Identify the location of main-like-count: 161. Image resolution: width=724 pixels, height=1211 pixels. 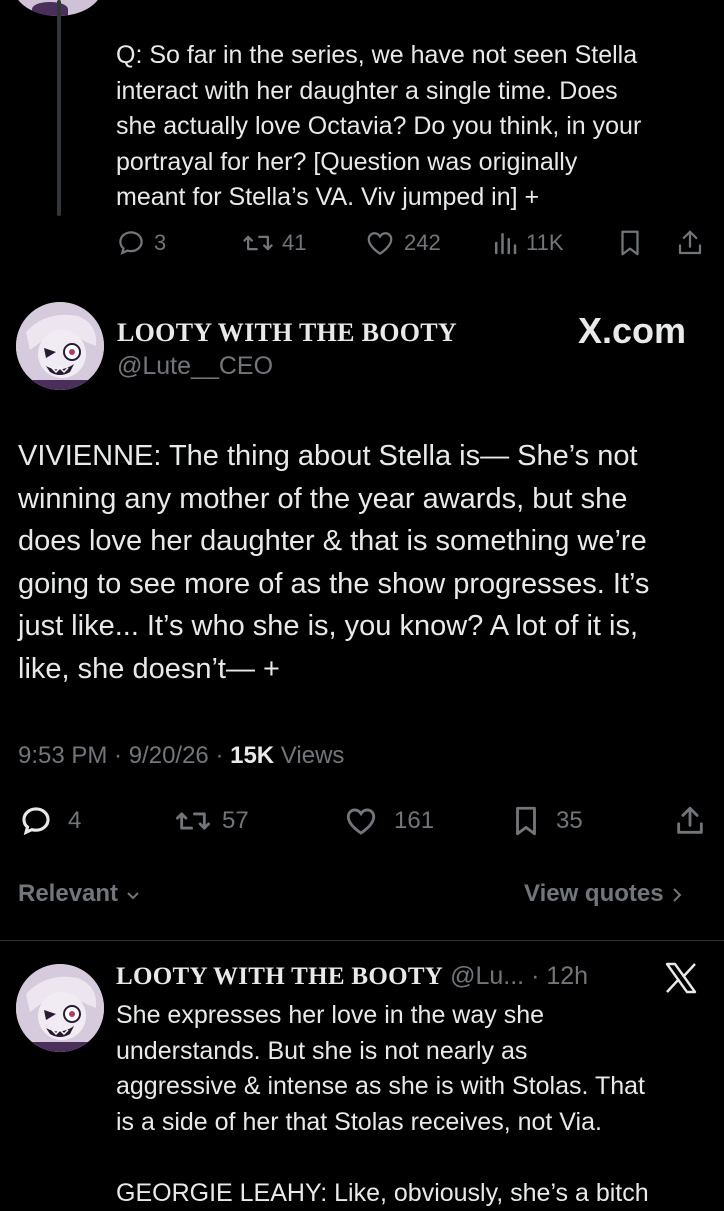
(414, 820).